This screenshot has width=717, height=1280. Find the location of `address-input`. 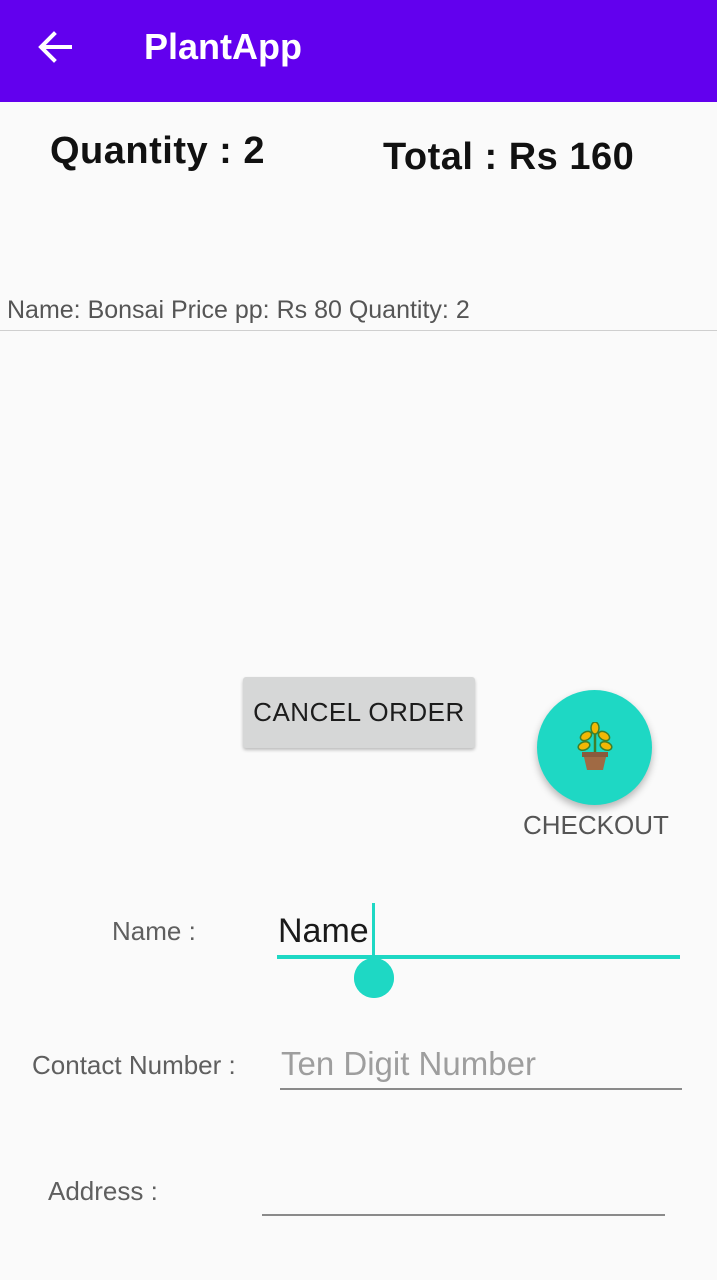

address-input is located at coordinates (463, 1191).